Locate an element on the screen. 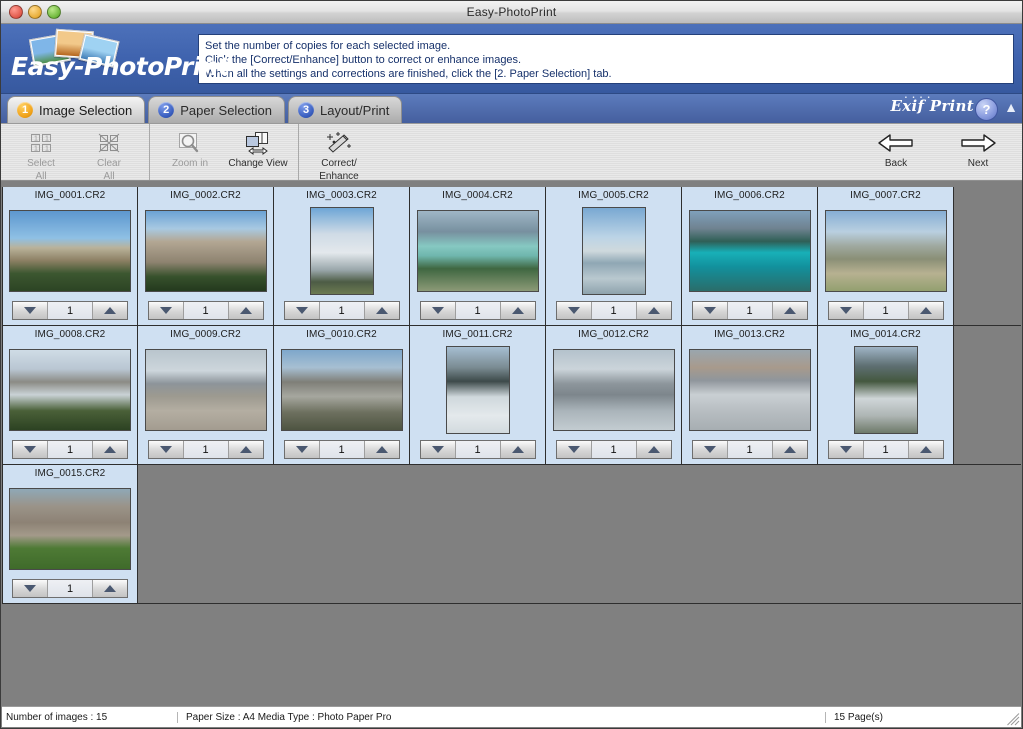 This screenshot has width=1023, height=729. toolbar-group-view: Zoom in Change View is located at coordinates (223, 152).